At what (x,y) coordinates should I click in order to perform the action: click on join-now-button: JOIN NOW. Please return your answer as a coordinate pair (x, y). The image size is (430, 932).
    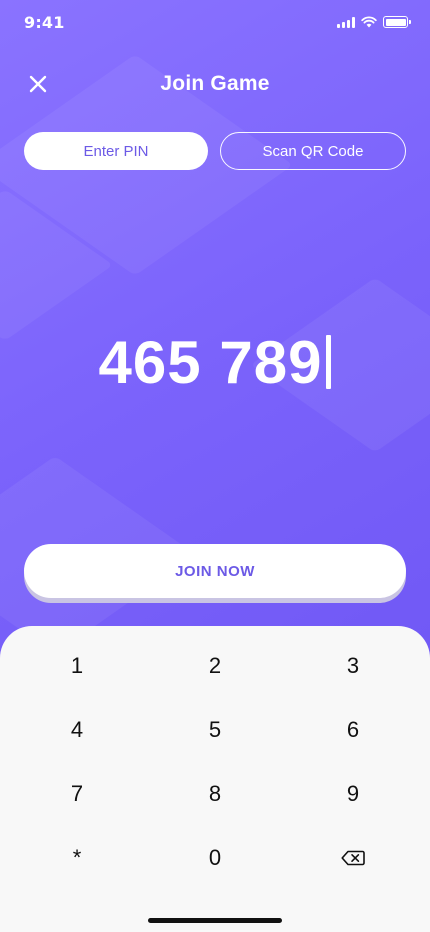
    Looking at the image, I should click on (215, 571).